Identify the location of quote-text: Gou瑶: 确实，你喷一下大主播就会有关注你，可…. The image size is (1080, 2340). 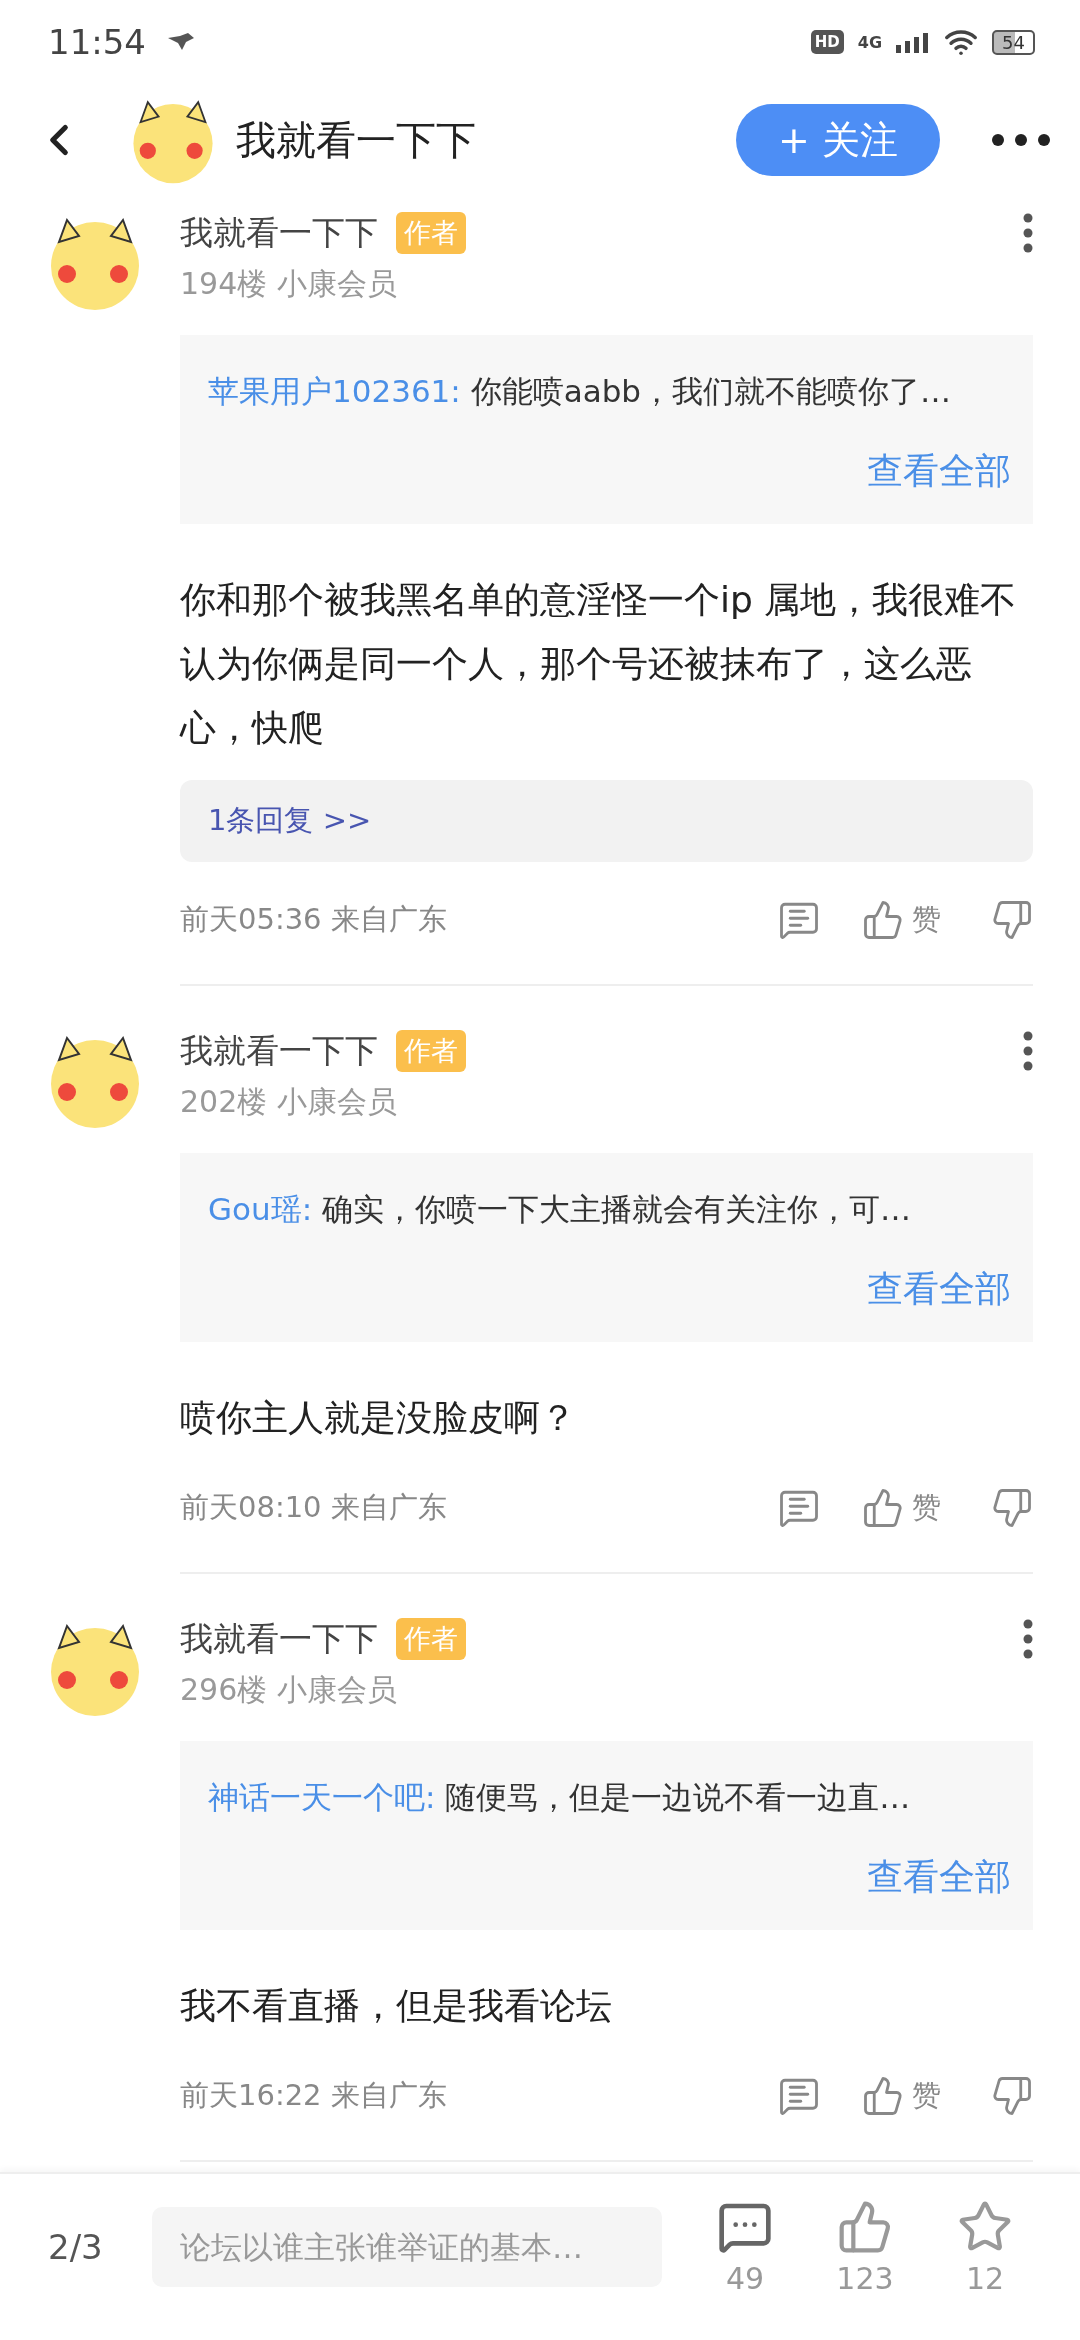
(560, 1209).